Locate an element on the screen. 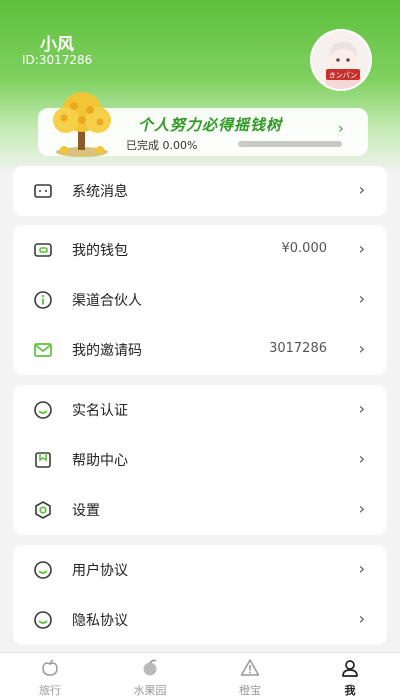 This screenshot has height=700, width=400. tab-orchard: 水果园 is located at coordinates (150, 676).